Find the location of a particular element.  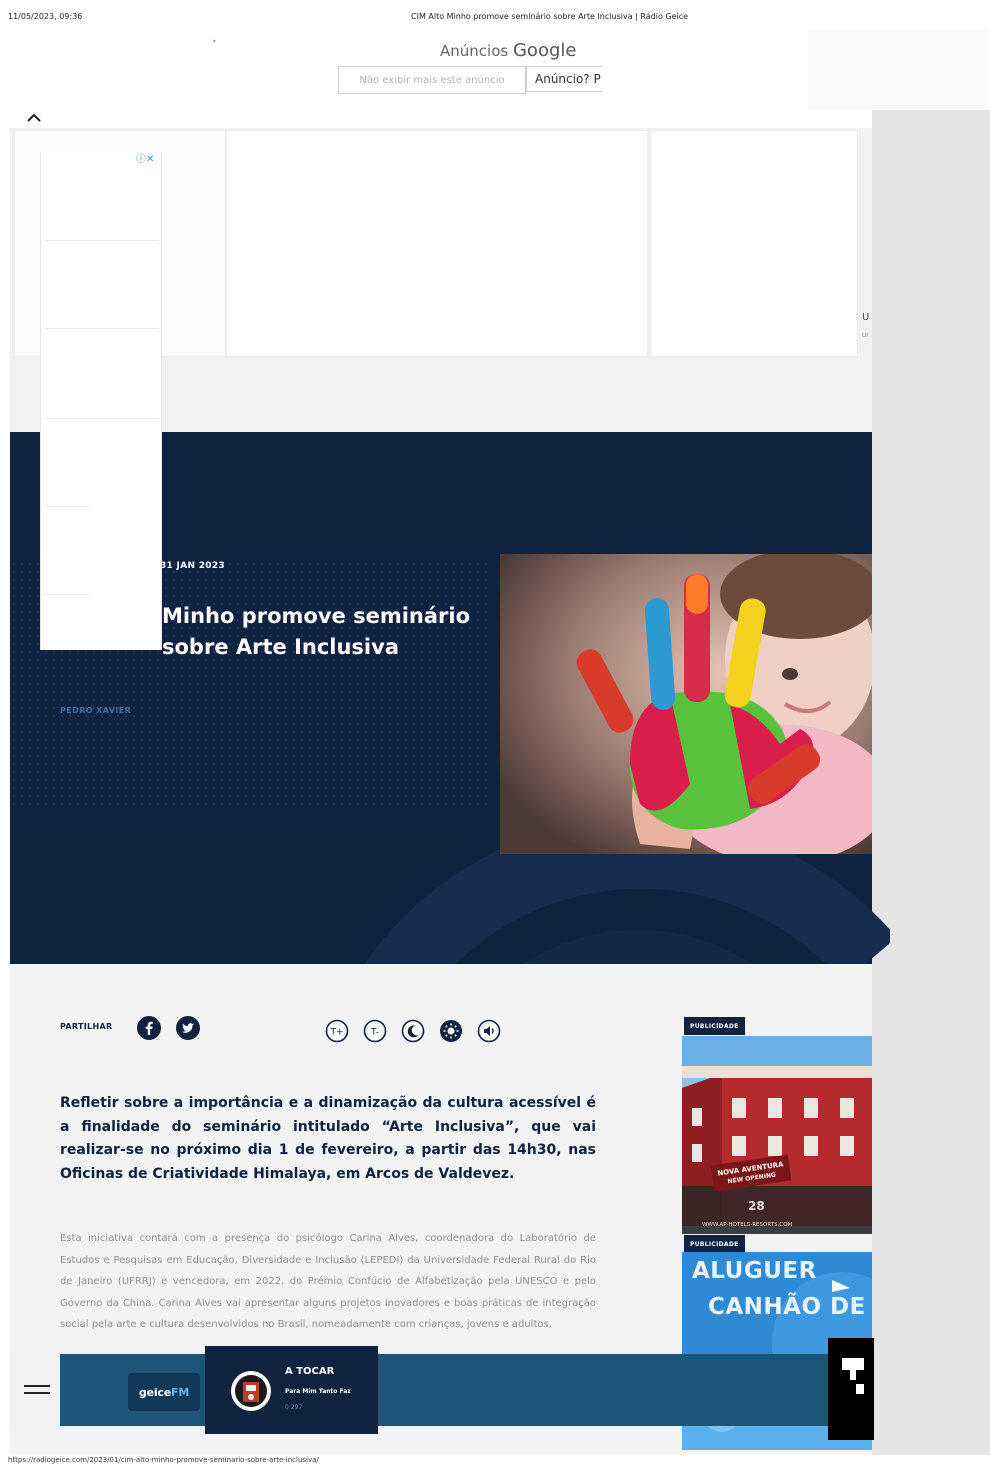

top-ad-side is located at coordinates (898, 70).